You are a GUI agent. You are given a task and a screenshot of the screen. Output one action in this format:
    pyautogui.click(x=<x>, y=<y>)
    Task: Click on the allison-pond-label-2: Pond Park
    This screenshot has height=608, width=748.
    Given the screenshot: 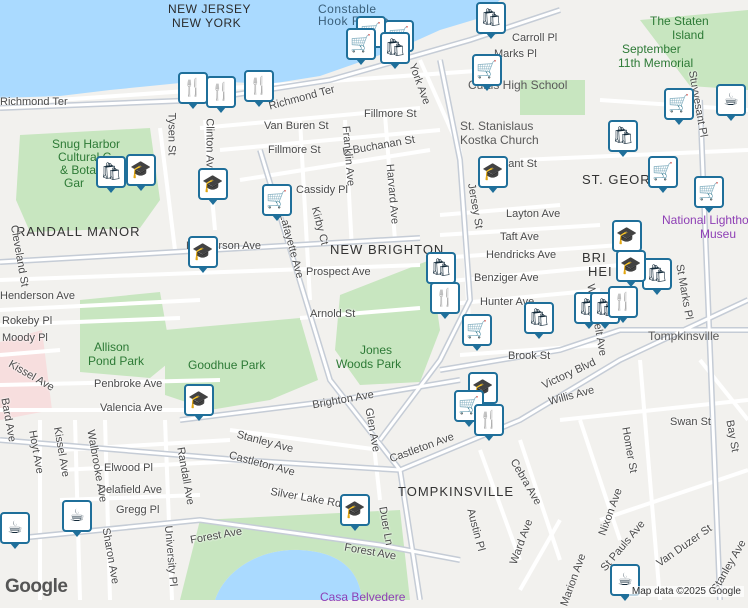 What is the action you would take?
    pyautogui.click(x=116, y=361)
    